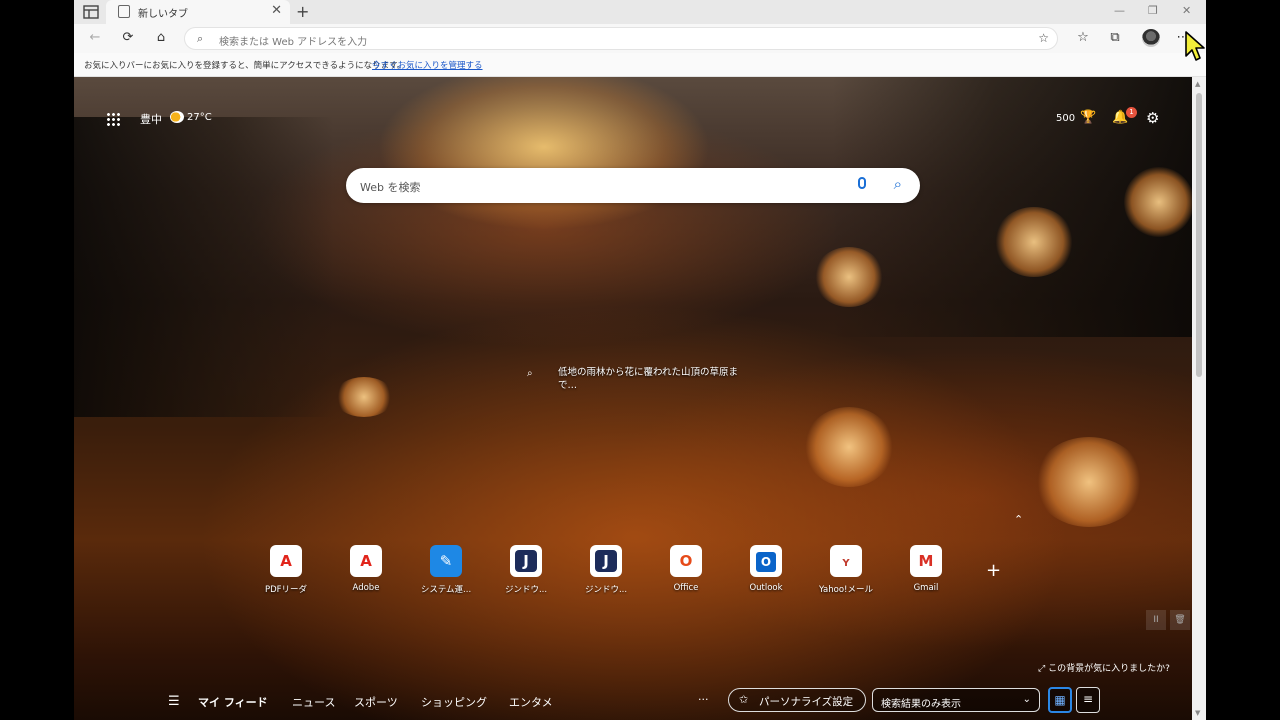 The height and width of the screenshot is (720, 1280). I want to click on add-quicklink-button: +, so click(993, 570).